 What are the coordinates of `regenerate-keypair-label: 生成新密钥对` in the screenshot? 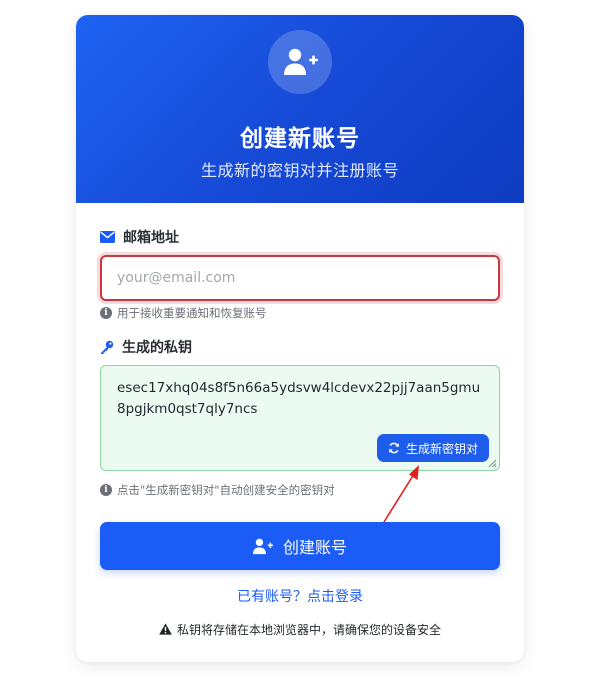 It's located at (441, 448).